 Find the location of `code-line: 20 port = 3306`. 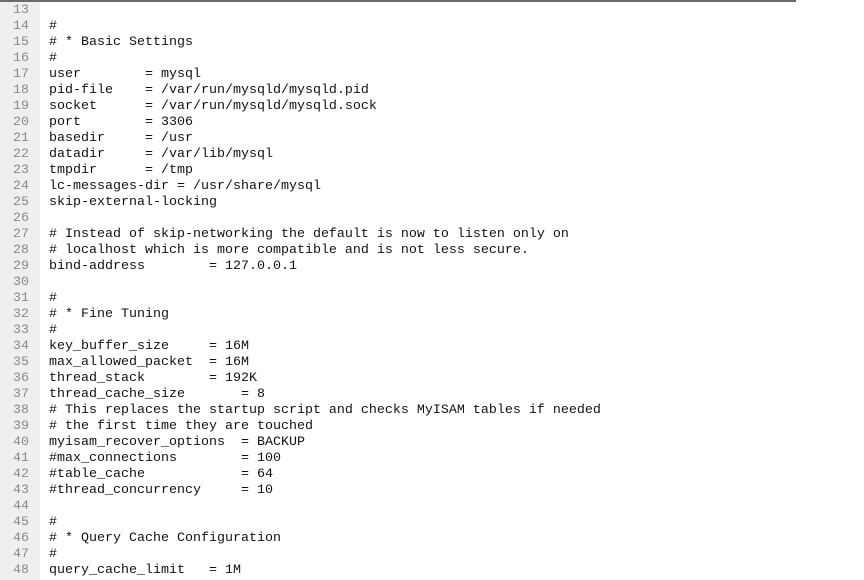

code-line: 20 port = 3306 is located at coordinates (96, 123).